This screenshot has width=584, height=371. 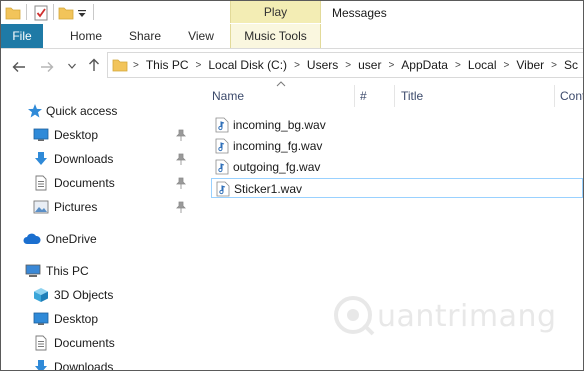 What do you see at coordinates (228, 96) in the screenshot?
I see `column-header-name: Name` at bounding box center [228, 96].